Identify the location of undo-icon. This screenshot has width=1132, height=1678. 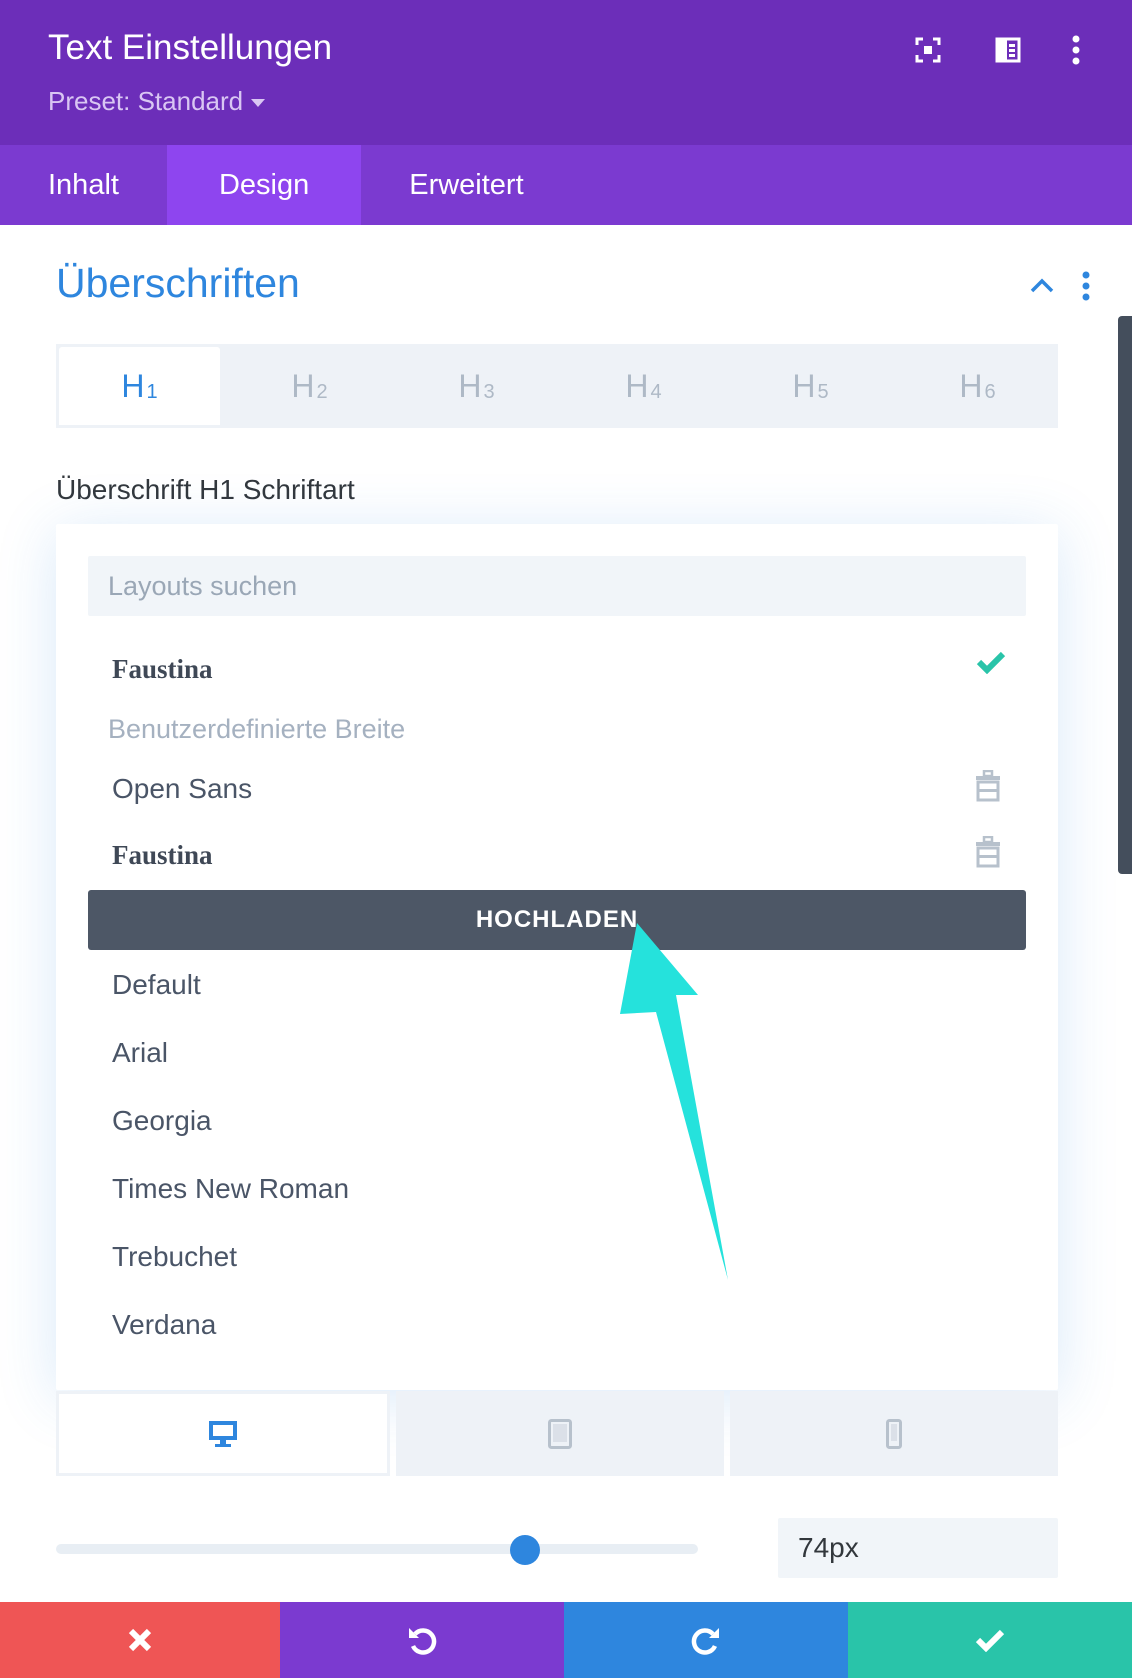
(423, 1641).